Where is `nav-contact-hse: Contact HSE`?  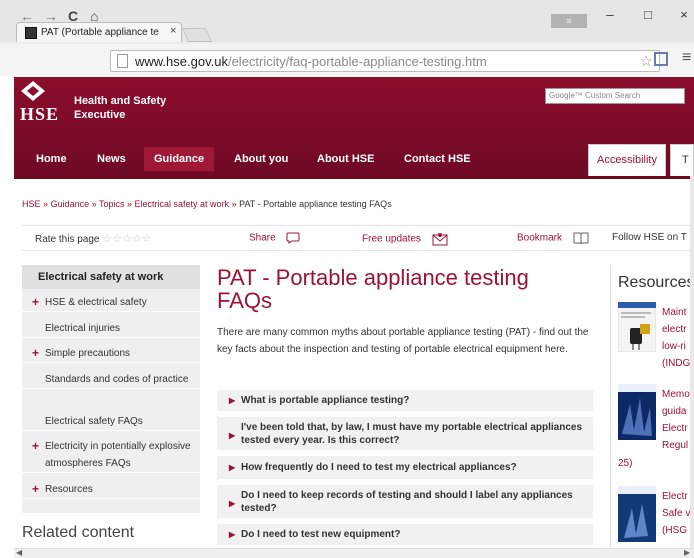
nav-contact-hse: Contact HSE is located at coordinates (437, 159).